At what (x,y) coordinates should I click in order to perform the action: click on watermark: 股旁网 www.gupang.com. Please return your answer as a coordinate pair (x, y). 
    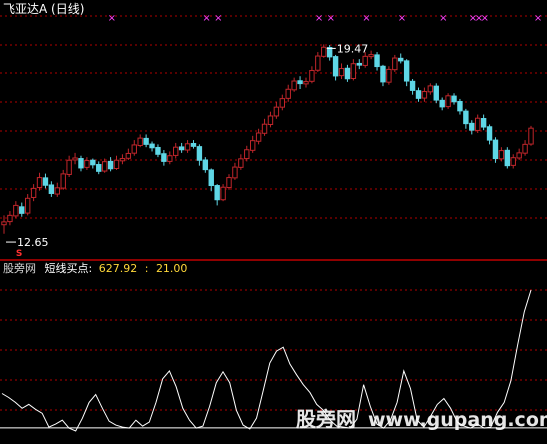
    Looking at the image, I should click on (421, 419).